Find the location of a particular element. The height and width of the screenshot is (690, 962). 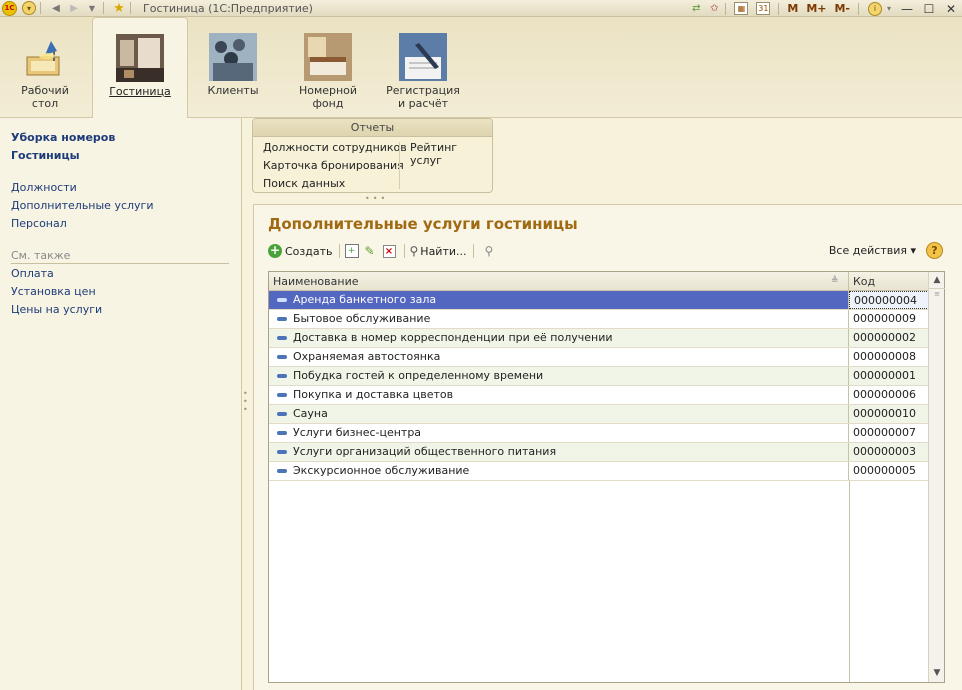

nav-item-payment: Оплата is located at coordinates (32, 273).